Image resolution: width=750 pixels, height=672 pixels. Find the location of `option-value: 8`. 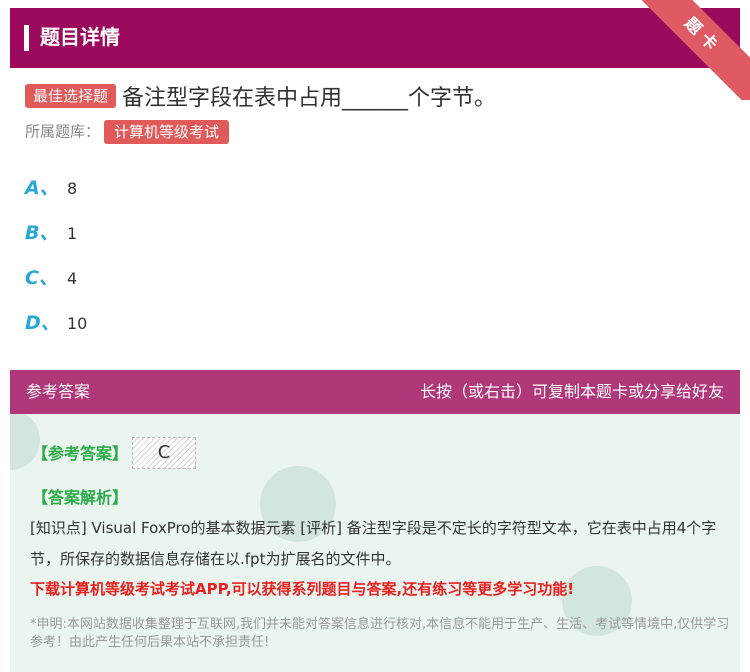

option-value: 8 is located at coordinates (72, 188).